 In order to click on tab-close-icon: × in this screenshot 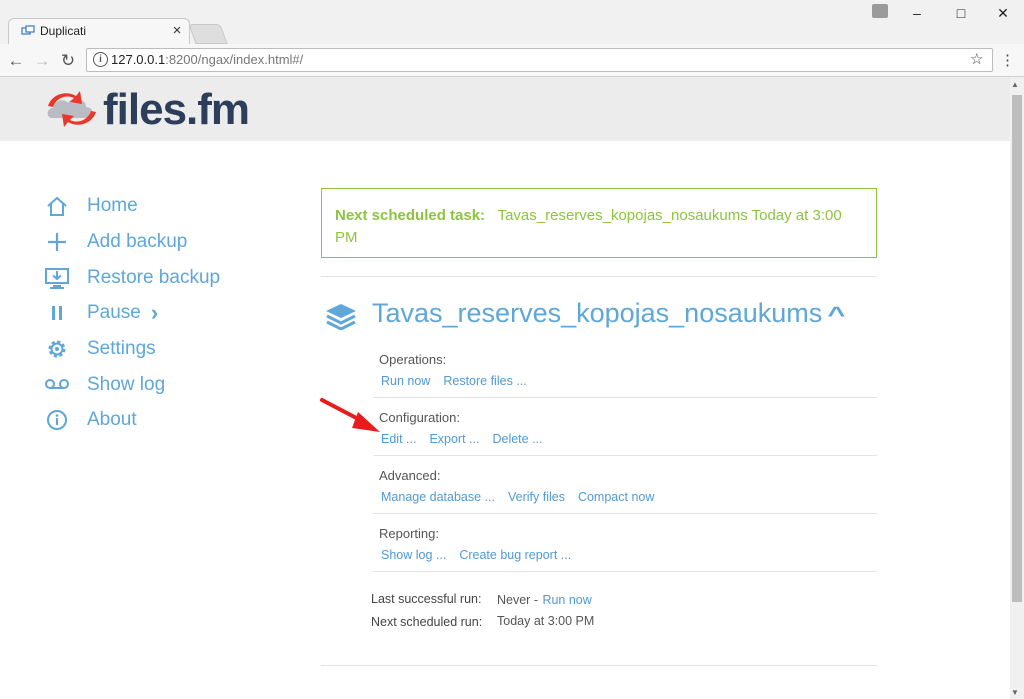, I will do `click(177, 30)`.